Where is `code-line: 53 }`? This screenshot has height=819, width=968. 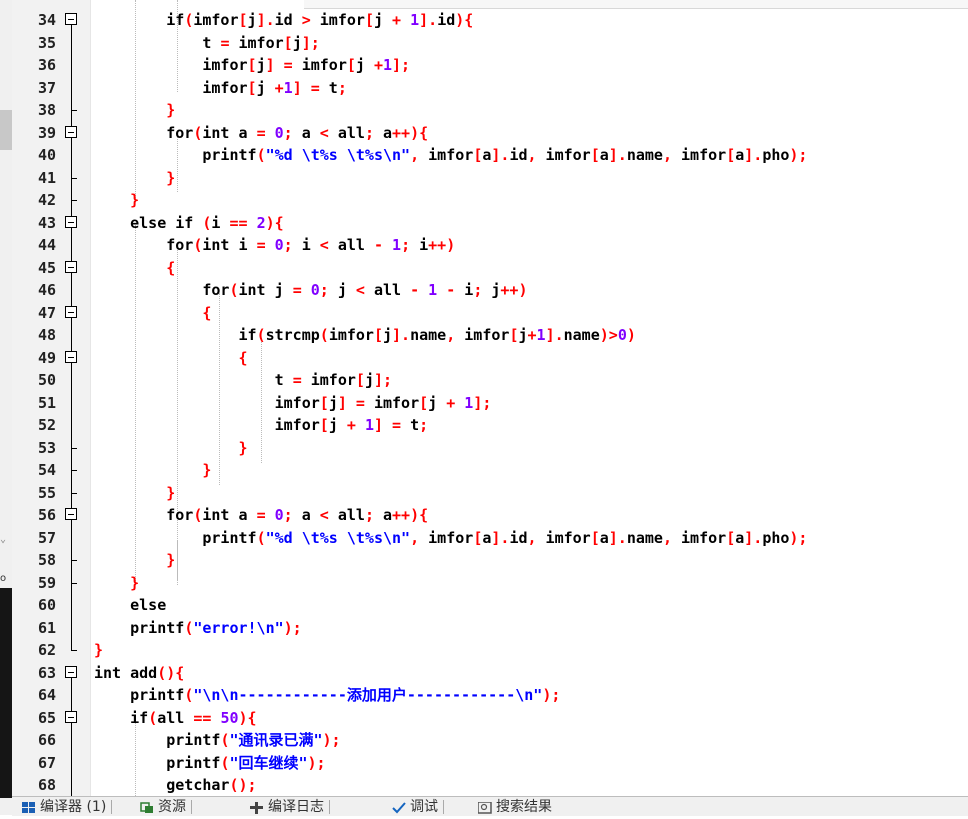 code-line: 53 } is located at coordinates (490, 447).